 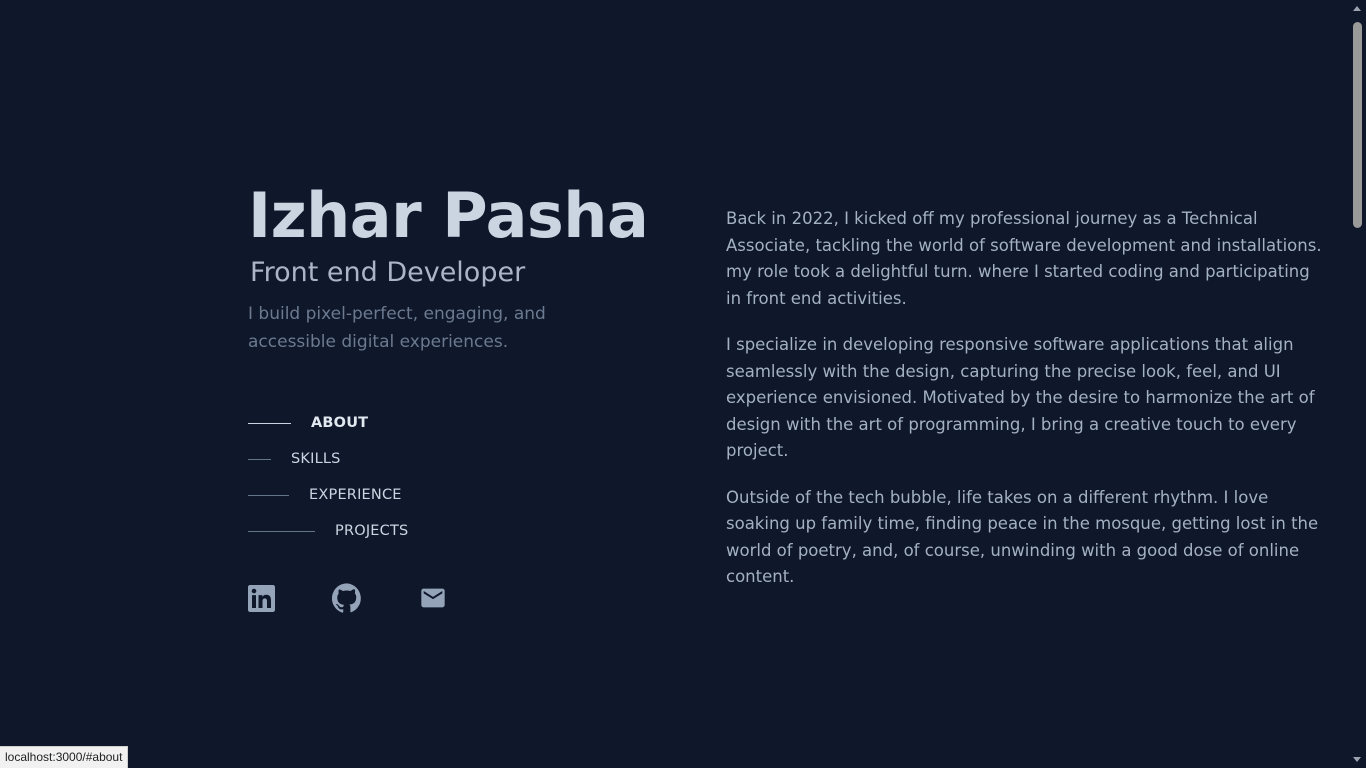 I want to click on linkedin-link, so click(x=261, y=598).